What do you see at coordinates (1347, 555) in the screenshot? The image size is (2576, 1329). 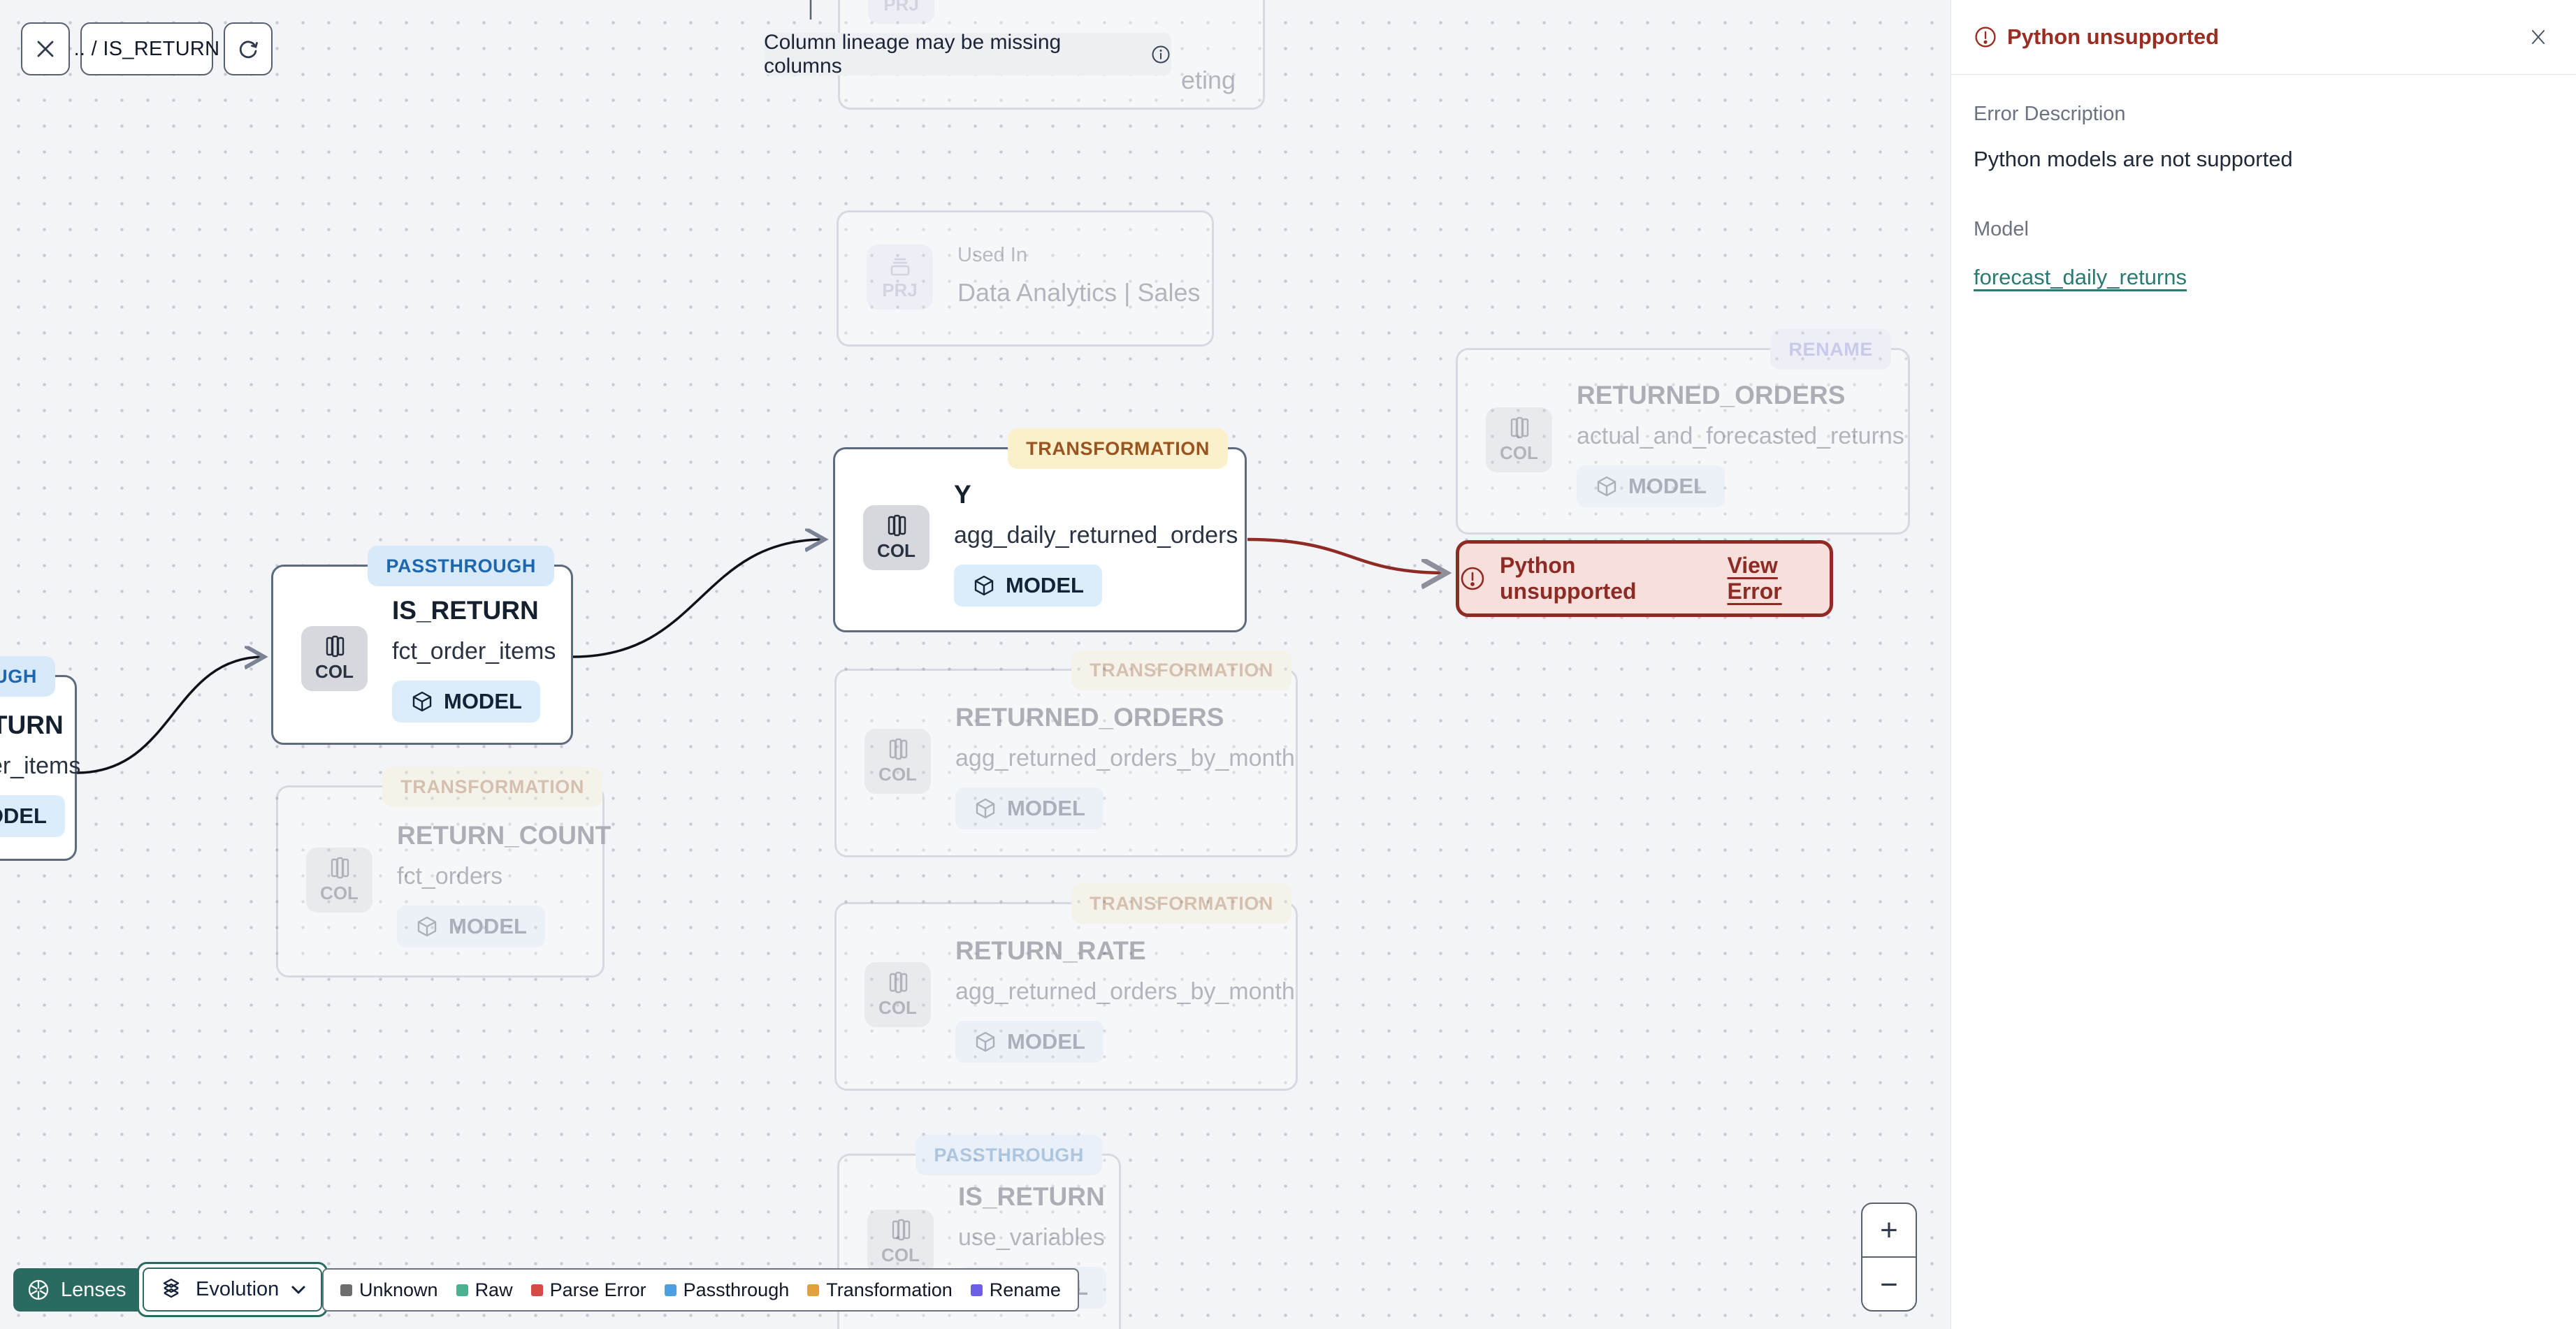 I see `edge-agg-to-error` at bounding box center [1347, 555].